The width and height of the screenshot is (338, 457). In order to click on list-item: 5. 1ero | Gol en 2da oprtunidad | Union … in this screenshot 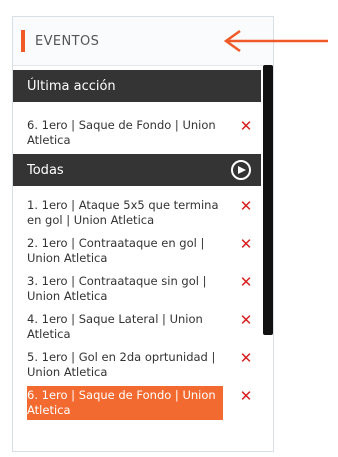, I will do `click(137, 365)`.